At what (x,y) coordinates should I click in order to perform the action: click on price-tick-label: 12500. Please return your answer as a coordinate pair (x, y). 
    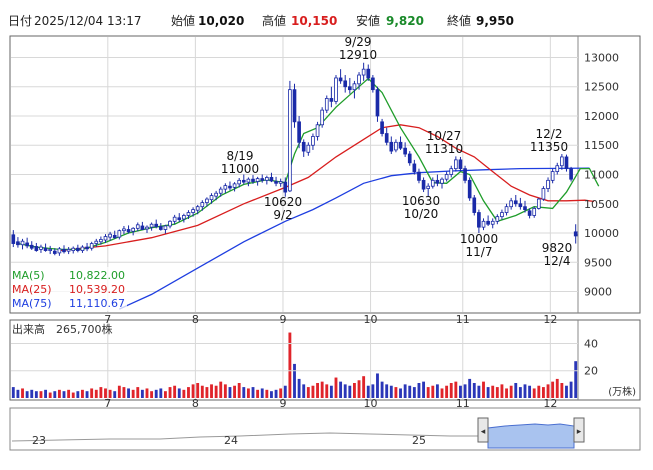
    Looking at the image, I should click on (601, 87).